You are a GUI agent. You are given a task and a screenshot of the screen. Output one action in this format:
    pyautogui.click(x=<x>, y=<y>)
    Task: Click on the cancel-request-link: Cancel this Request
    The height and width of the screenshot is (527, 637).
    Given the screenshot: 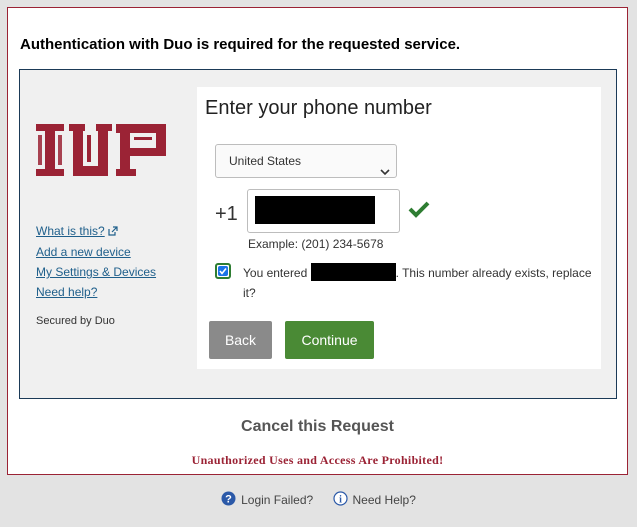 What is the action you would take?
    pyautogui.click(x=317, y=427)
    